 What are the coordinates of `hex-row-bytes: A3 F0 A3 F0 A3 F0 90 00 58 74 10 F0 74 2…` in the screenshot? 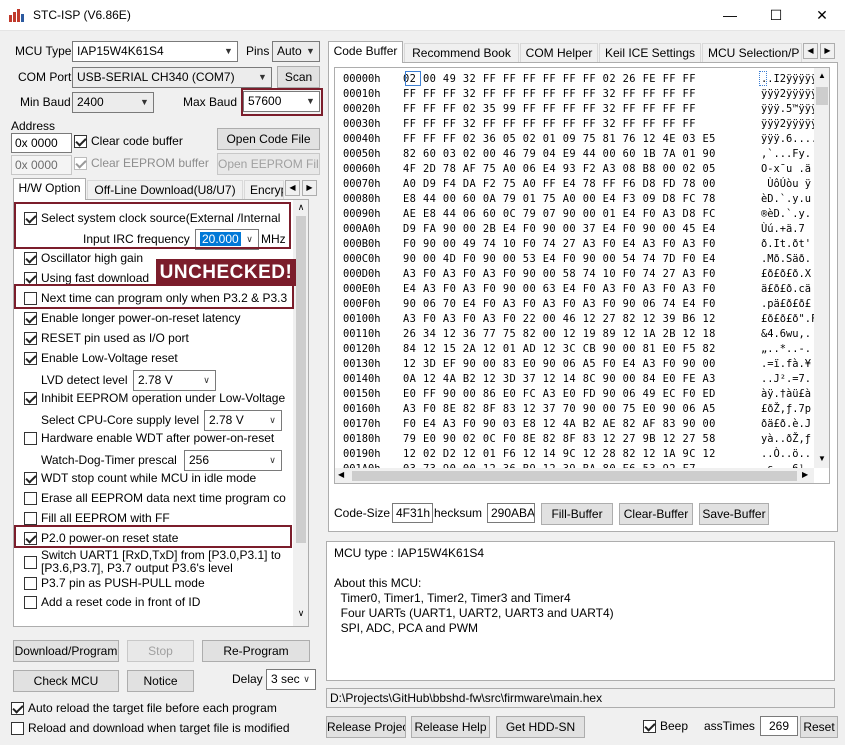 It's located at (582, 274).